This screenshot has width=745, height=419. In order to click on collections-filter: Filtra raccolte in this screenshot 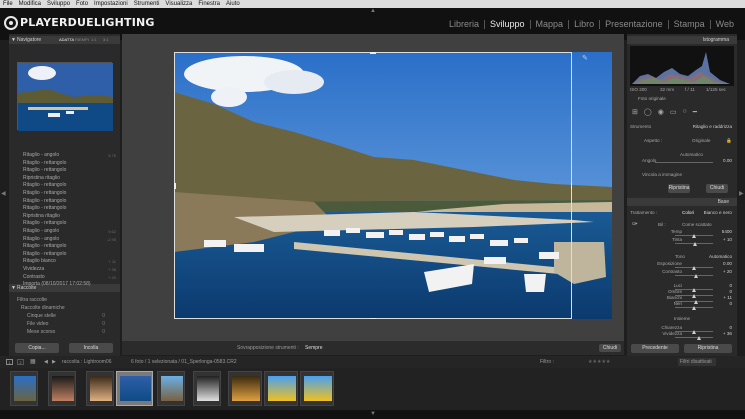, I will do `click(63, 300)`.